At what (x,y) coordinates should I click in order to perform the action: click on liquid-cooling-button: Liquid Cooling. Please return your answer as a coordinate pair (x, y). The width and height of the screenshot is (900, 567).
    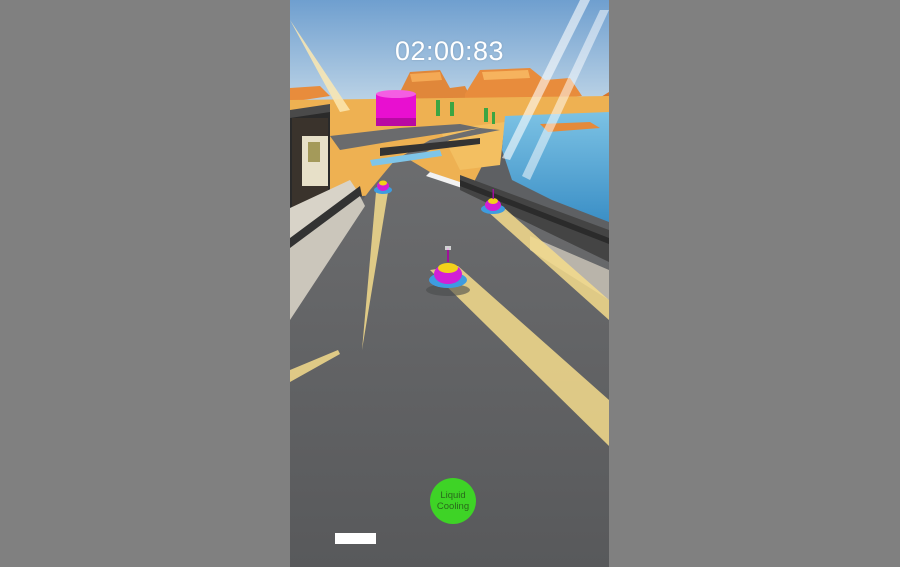
    Looking at the image, I should click on (453, 501).